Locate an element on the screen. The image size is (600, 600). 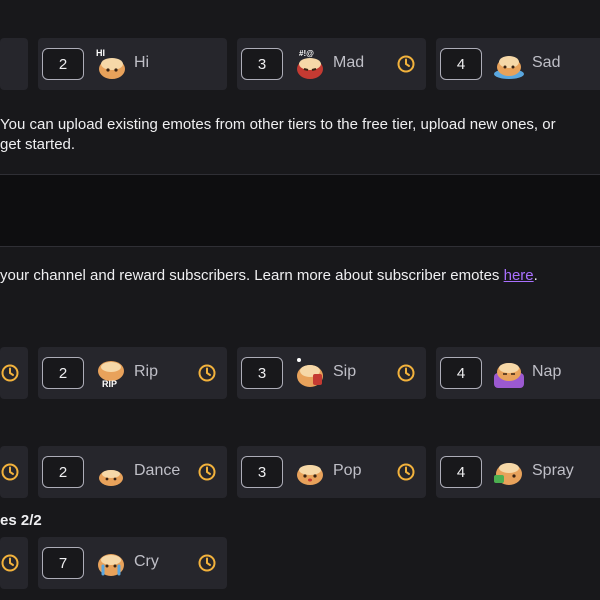
free-tier-info-line2: get started. is located at coordinates (38, 144).